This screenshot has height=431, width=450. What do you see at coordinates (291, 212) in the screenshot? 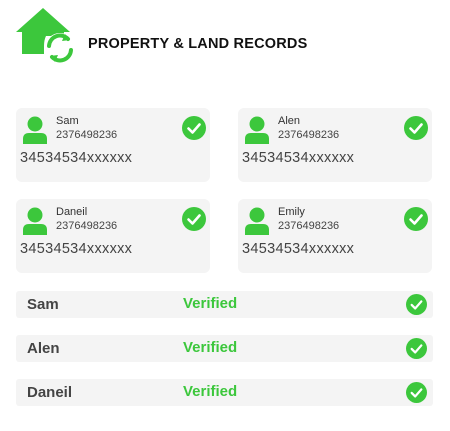
I see `card-name: Emily` at bounding box center [291, 212].